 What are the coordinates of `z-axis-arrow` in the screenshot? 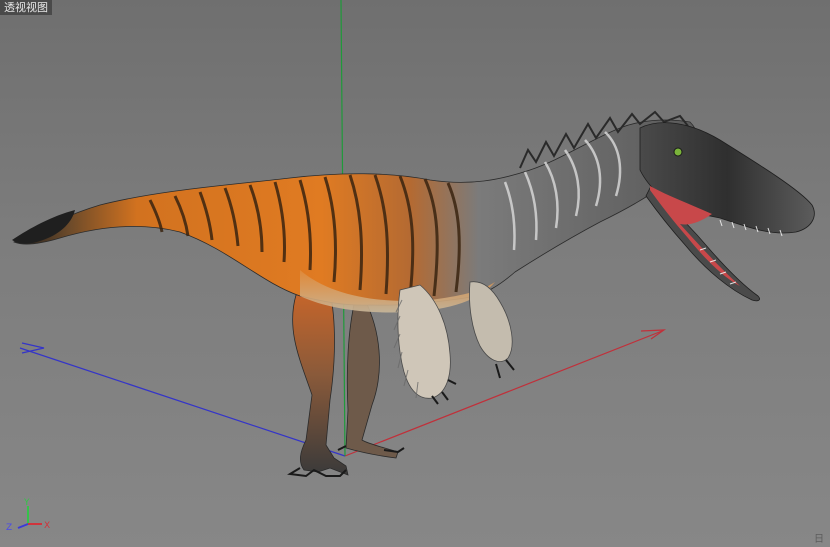 It's located at (33, 348).